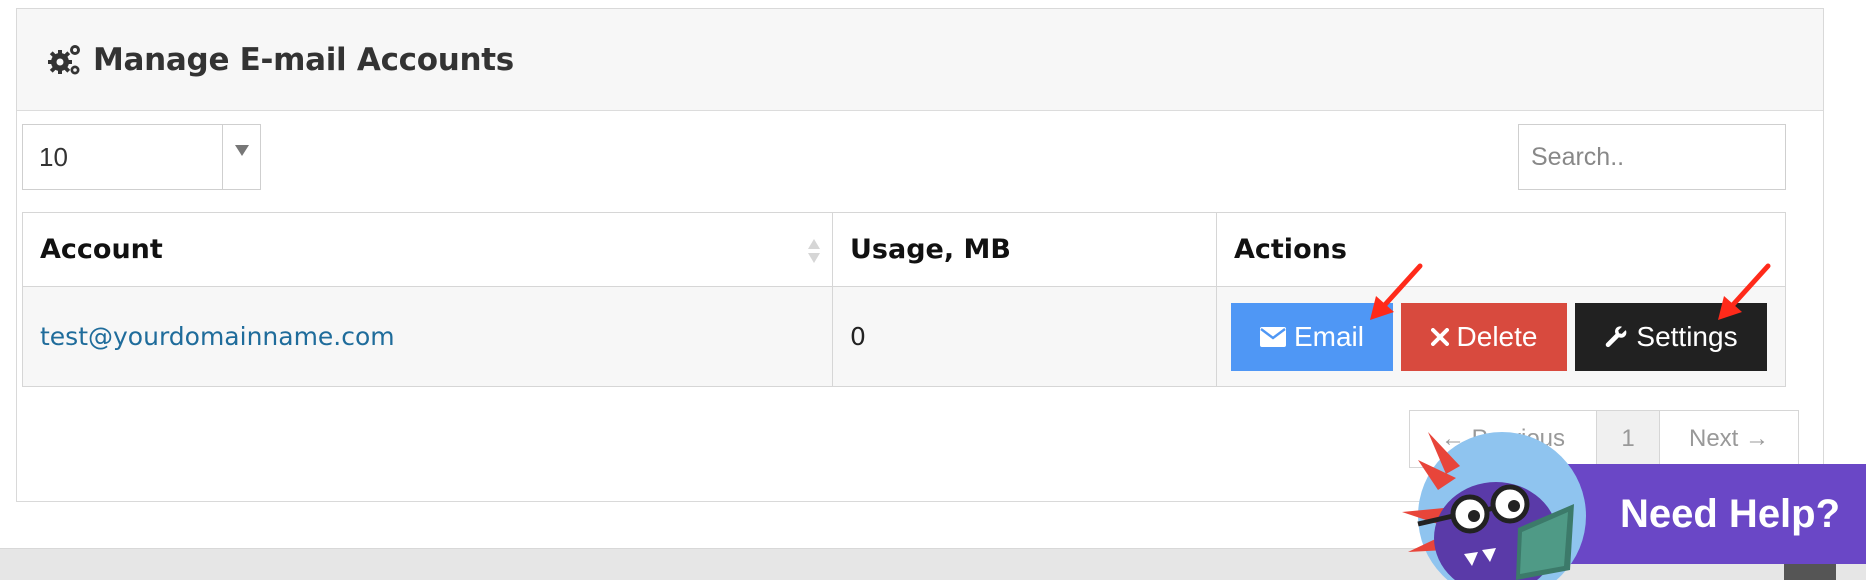 This screenshot has width=1866, height=580. What do you see at coordinates (1024, 336) in the screenshot?
I see `usage-cell: 0` at bounding box center [1024, 336].